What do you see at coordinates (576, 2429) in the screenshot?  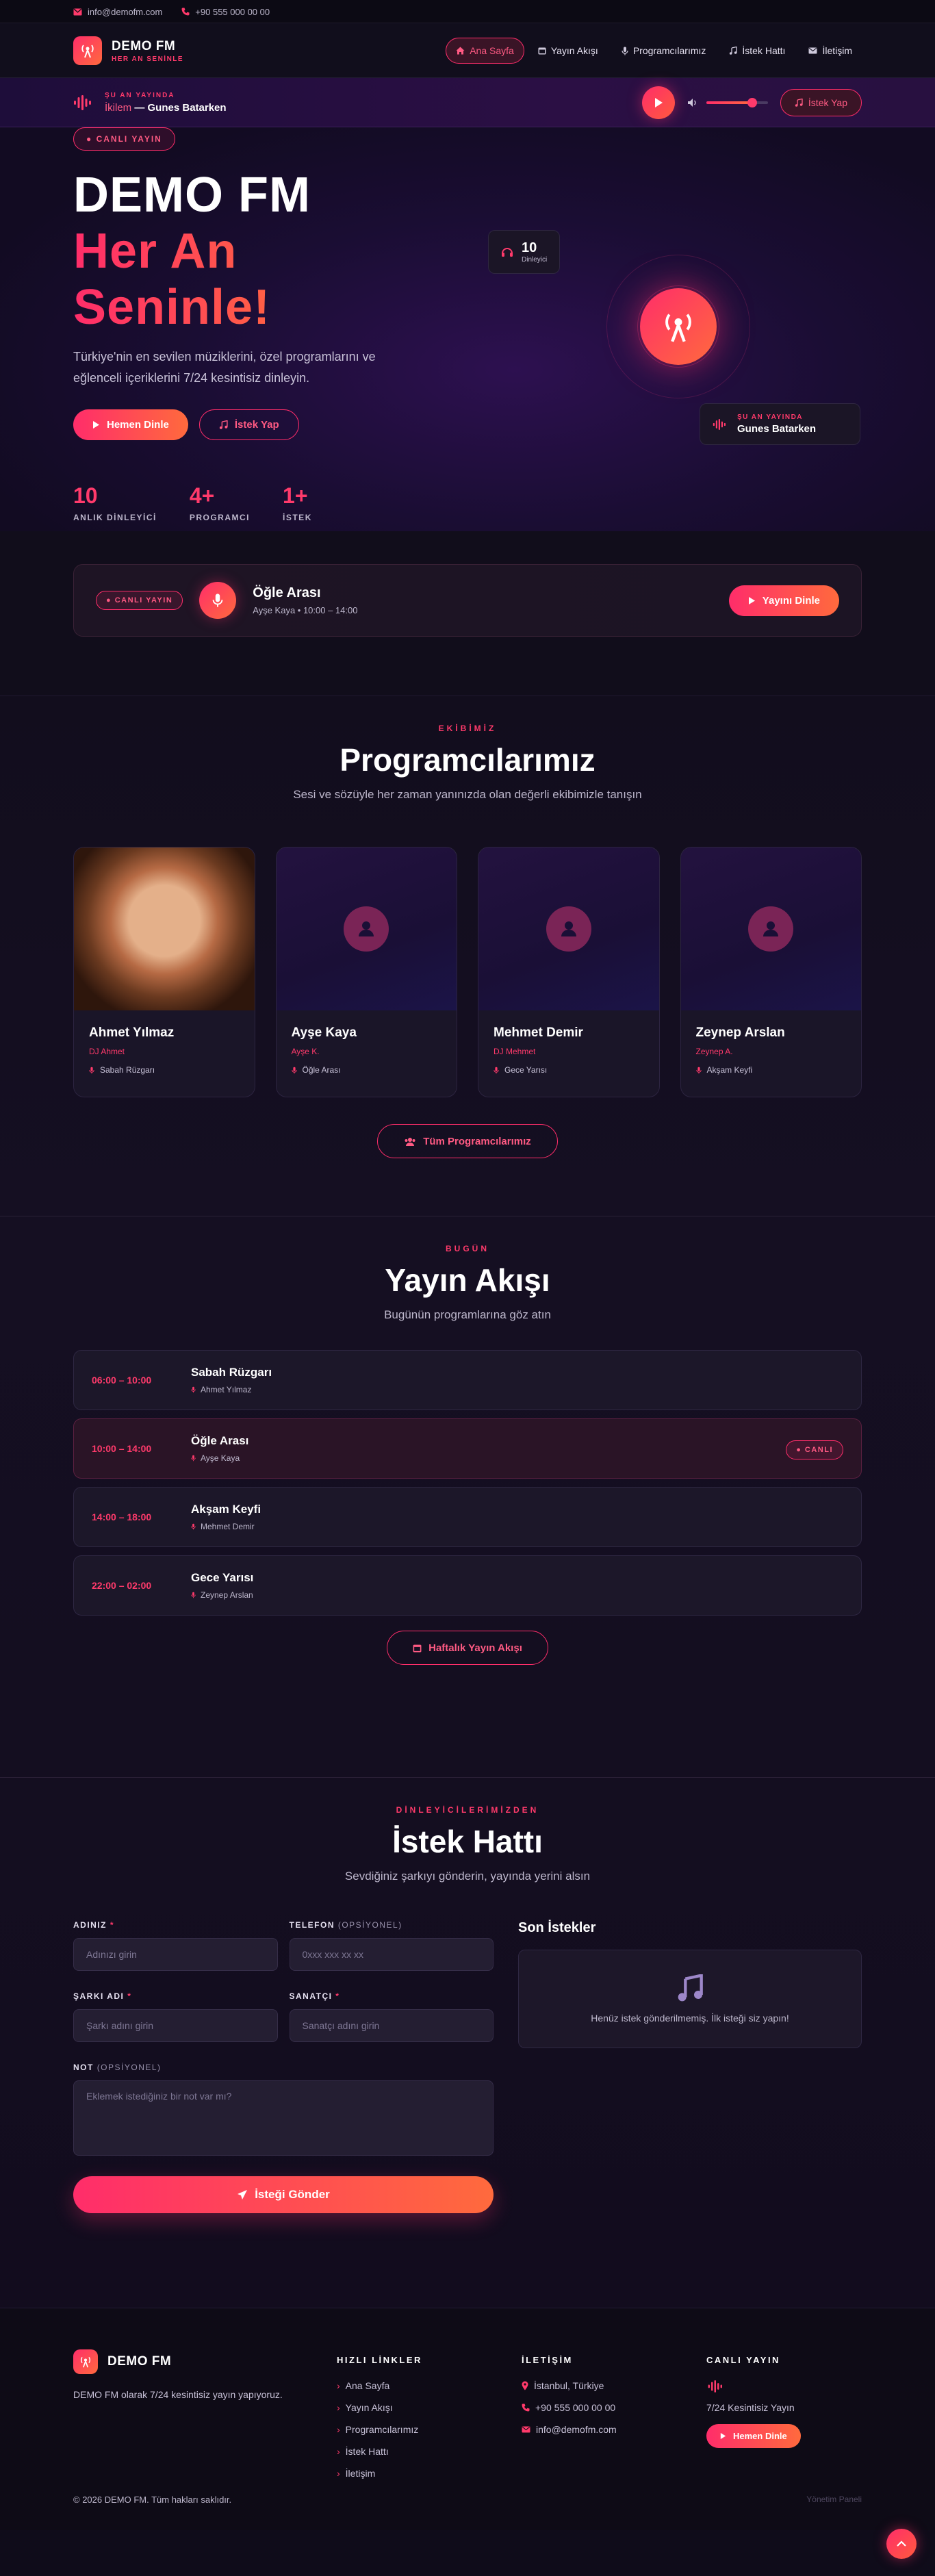 I see `footer-email-text: info@demofm.com` at bounding box center [576, 2429].